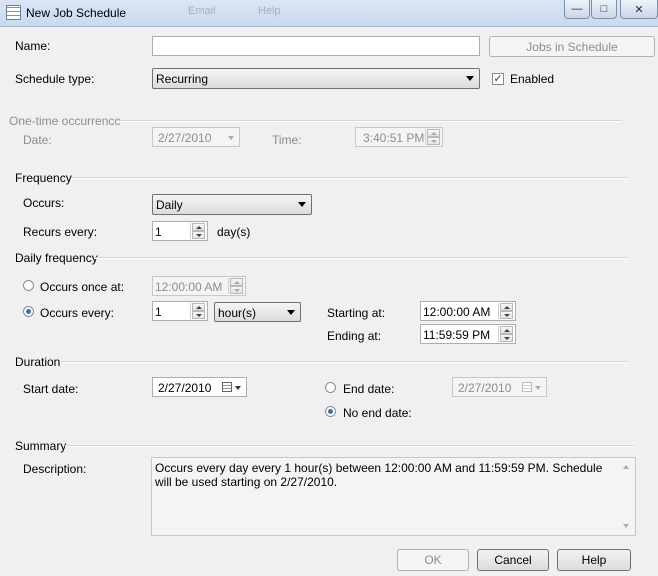 This screenshot has height=576, width=658. What do you see at coordinates (369, 389) in the screenshot?
I see `end-date-label: End date:` at bounding box center [369, 389].